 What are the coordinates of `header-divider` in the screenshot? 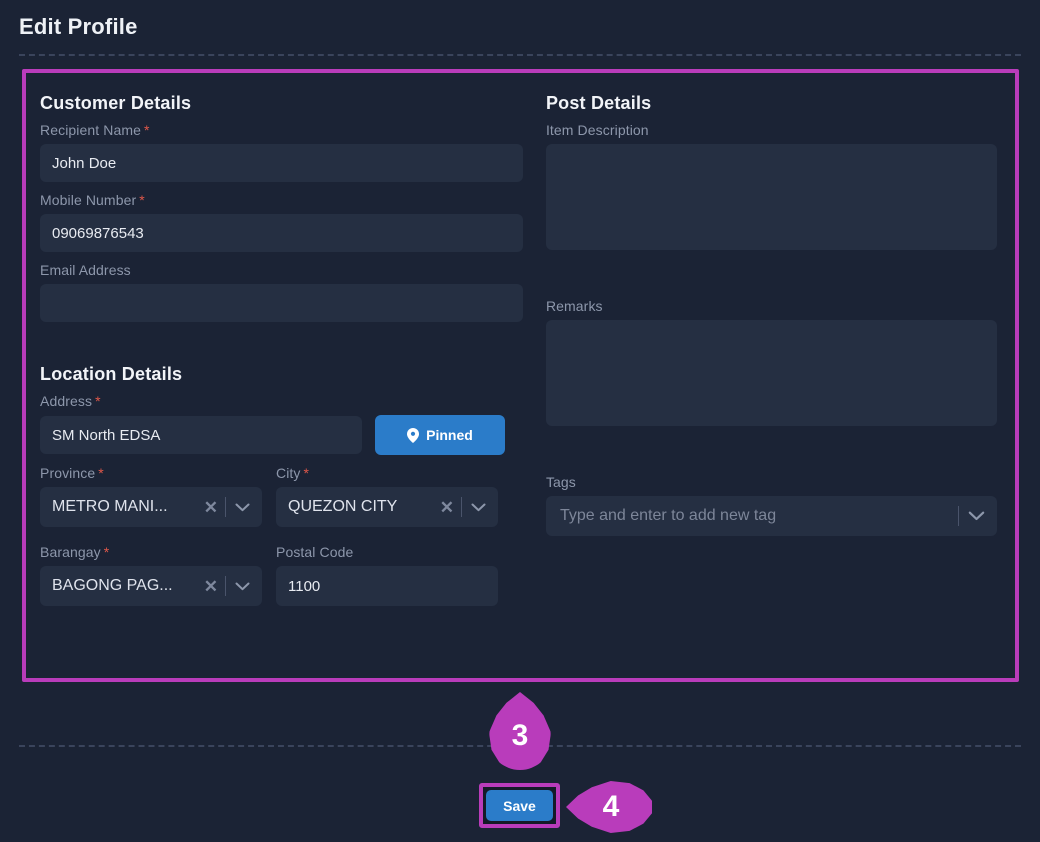 It's located at (520, 55).